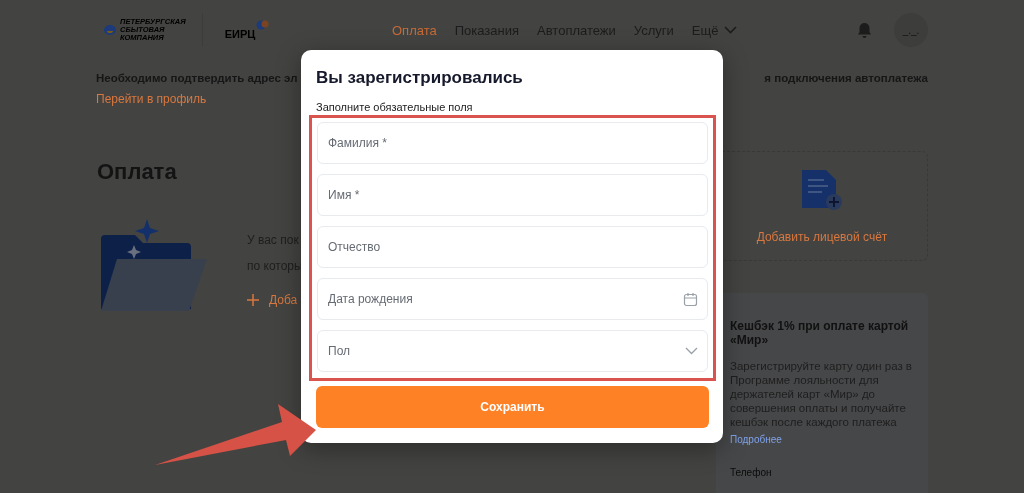 The image size is (1024, 493). I want to click on nav-link: Оплата, so click(414, 30).